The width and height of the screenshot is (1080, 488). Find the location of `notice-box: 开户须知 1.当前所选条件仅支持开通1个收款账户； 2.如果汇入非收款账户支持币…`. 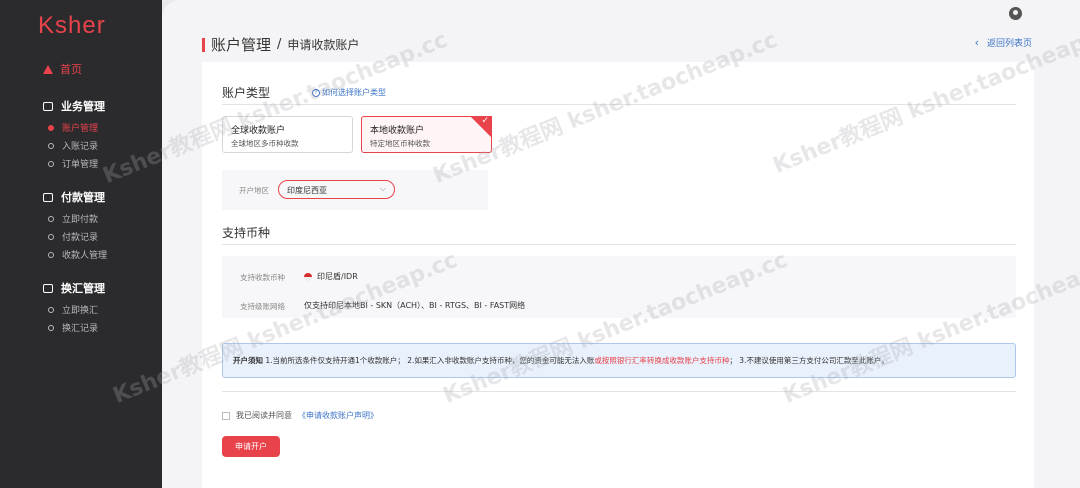

notice-box: 开户须知 1.当前所选条件仅支持开通1个收款账户； 2.如果汇入非收款账户支持币… is located at coordinates (619, 360).